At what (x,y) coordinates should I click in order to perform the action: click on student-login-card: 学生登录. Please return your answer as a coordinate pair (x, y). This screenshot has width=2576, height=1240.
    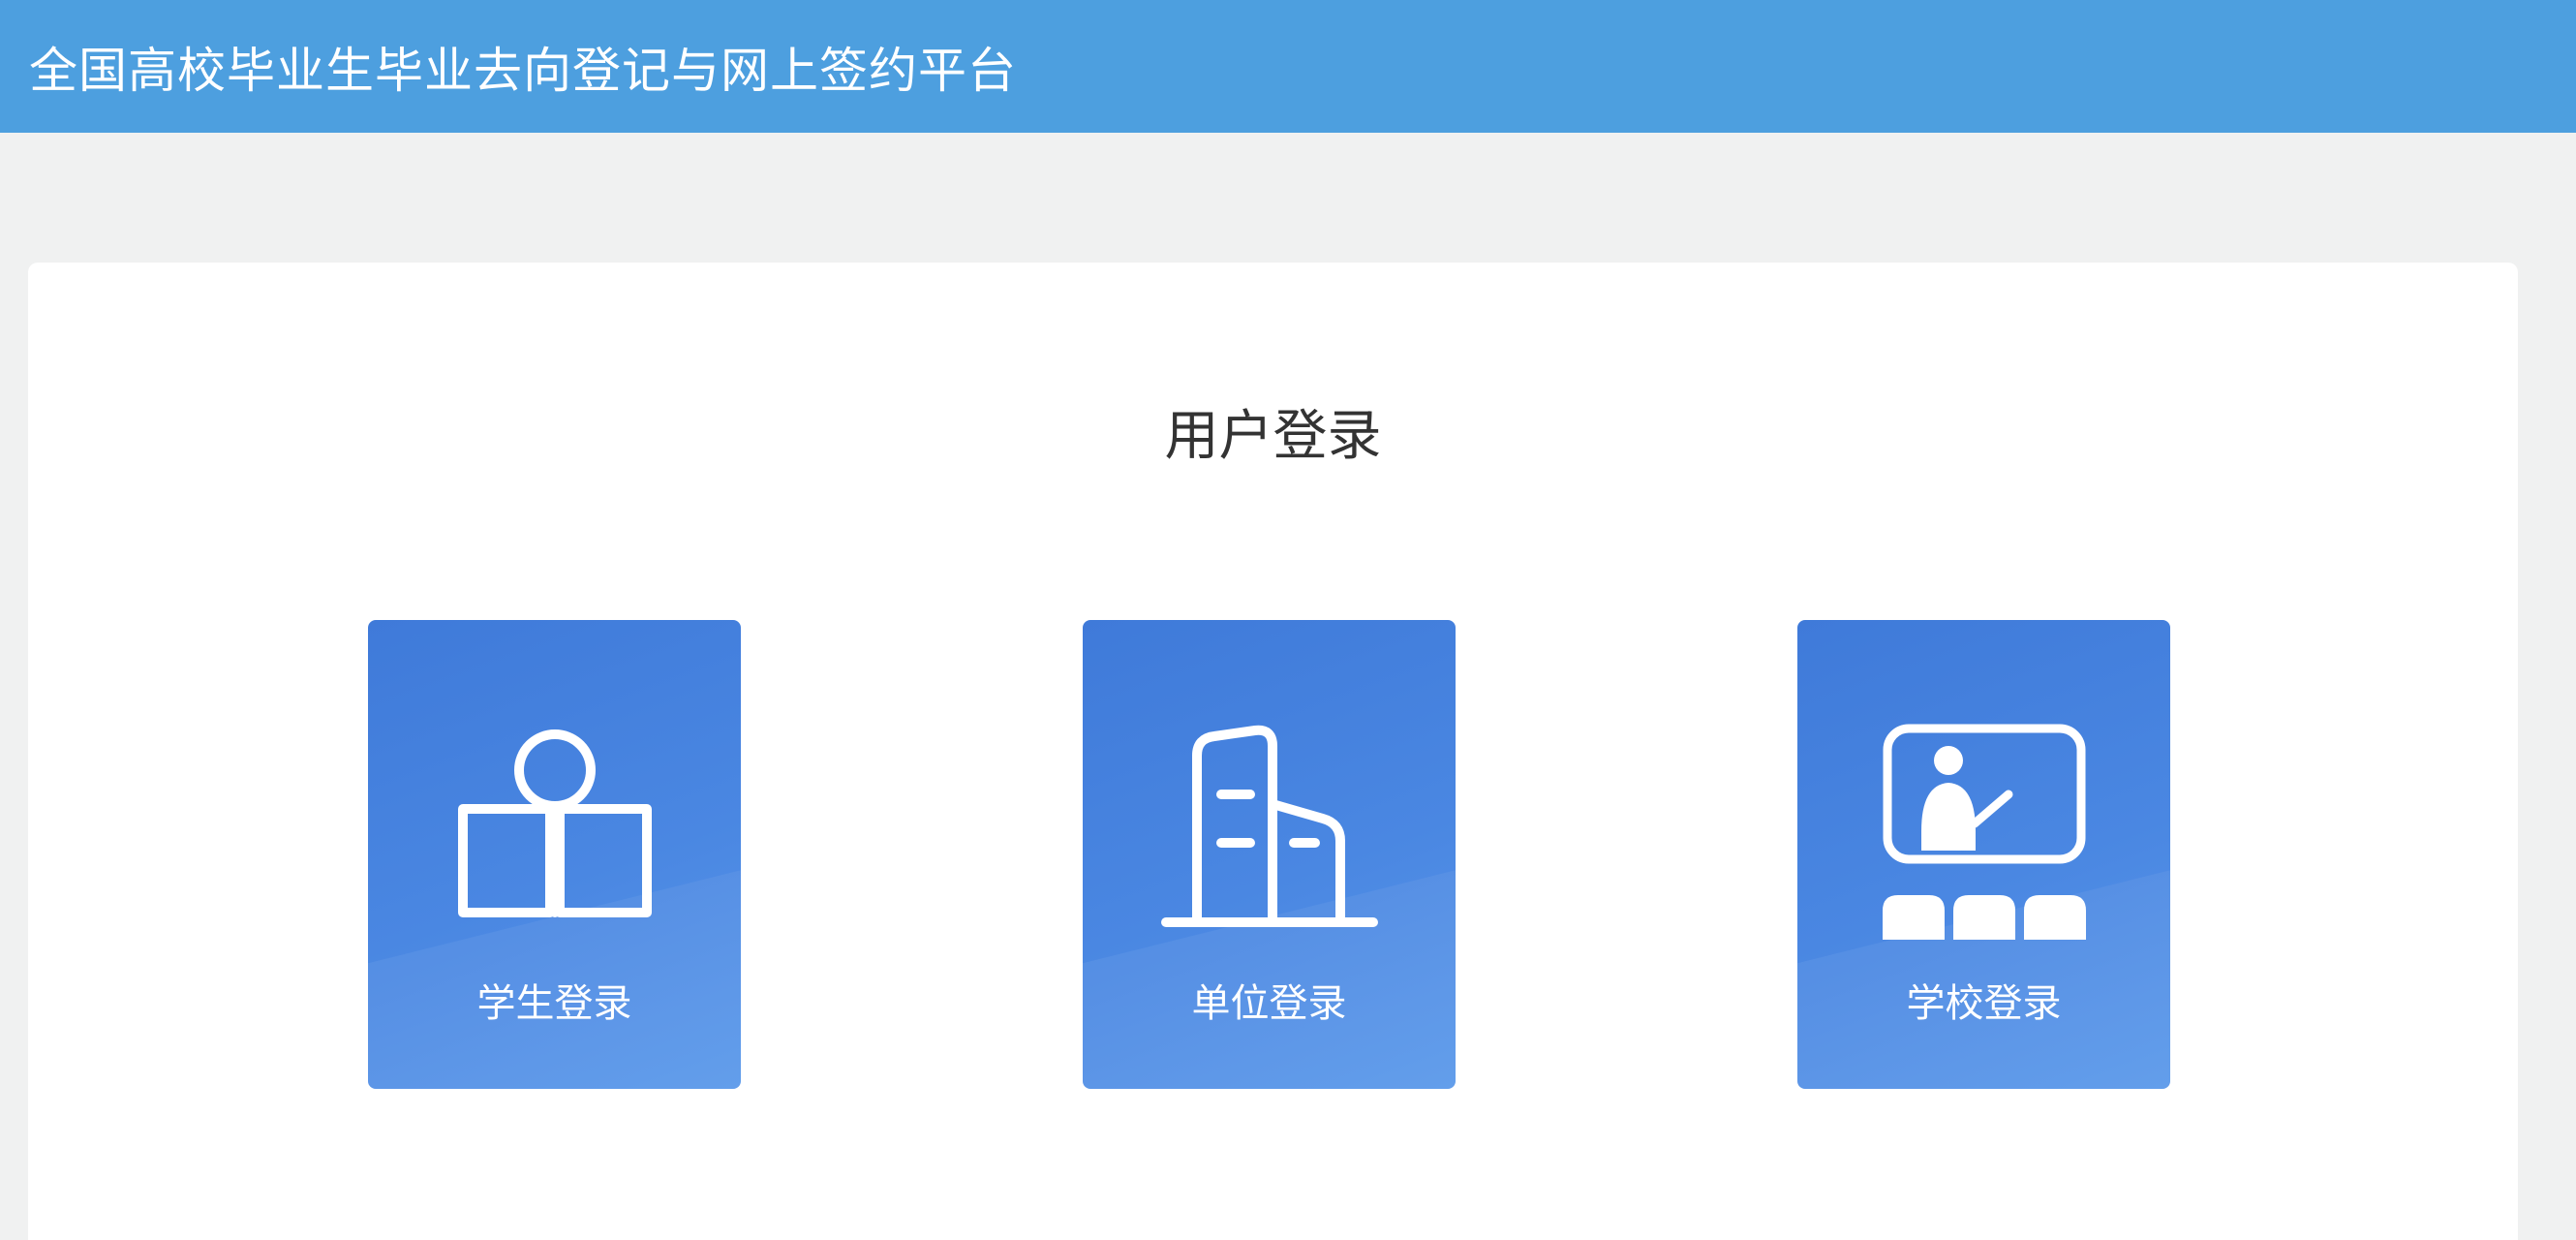
    Looking at the image, I should click on (554, 854).